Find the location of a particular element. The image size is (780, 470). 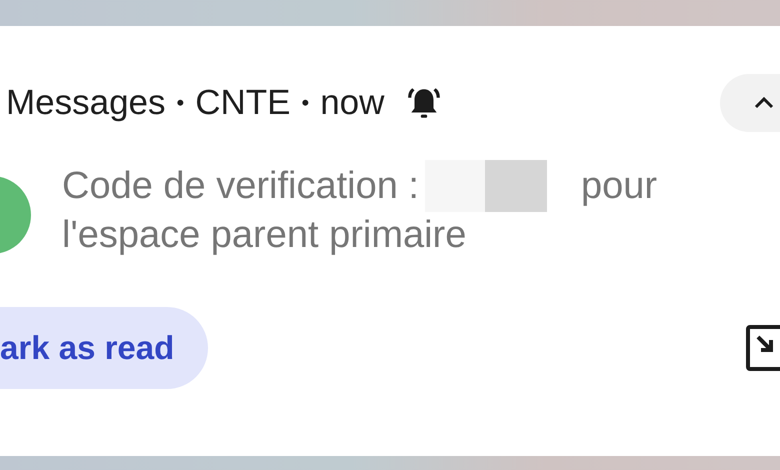

message-text: Code de verification : is located at coordinates (240, 186).